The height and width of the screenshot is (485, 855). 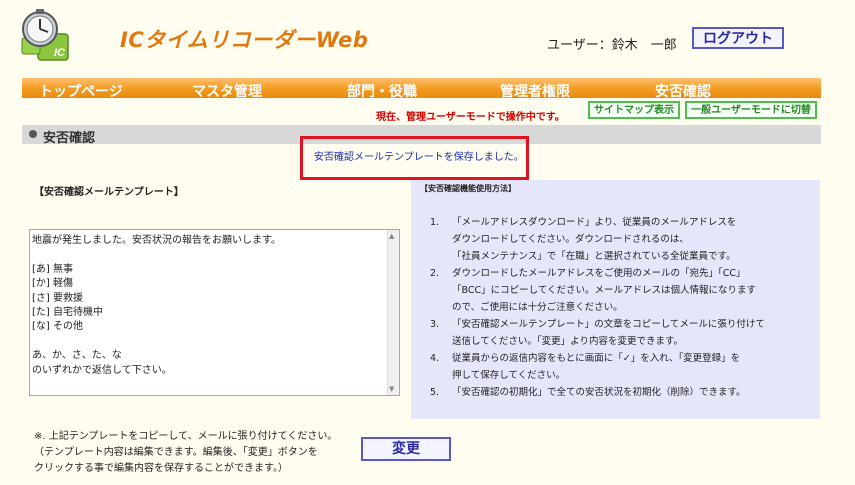 I want to click on mode-status: 現在、管理ユーザーモードで操作中です。, so click(x=470, y=117).